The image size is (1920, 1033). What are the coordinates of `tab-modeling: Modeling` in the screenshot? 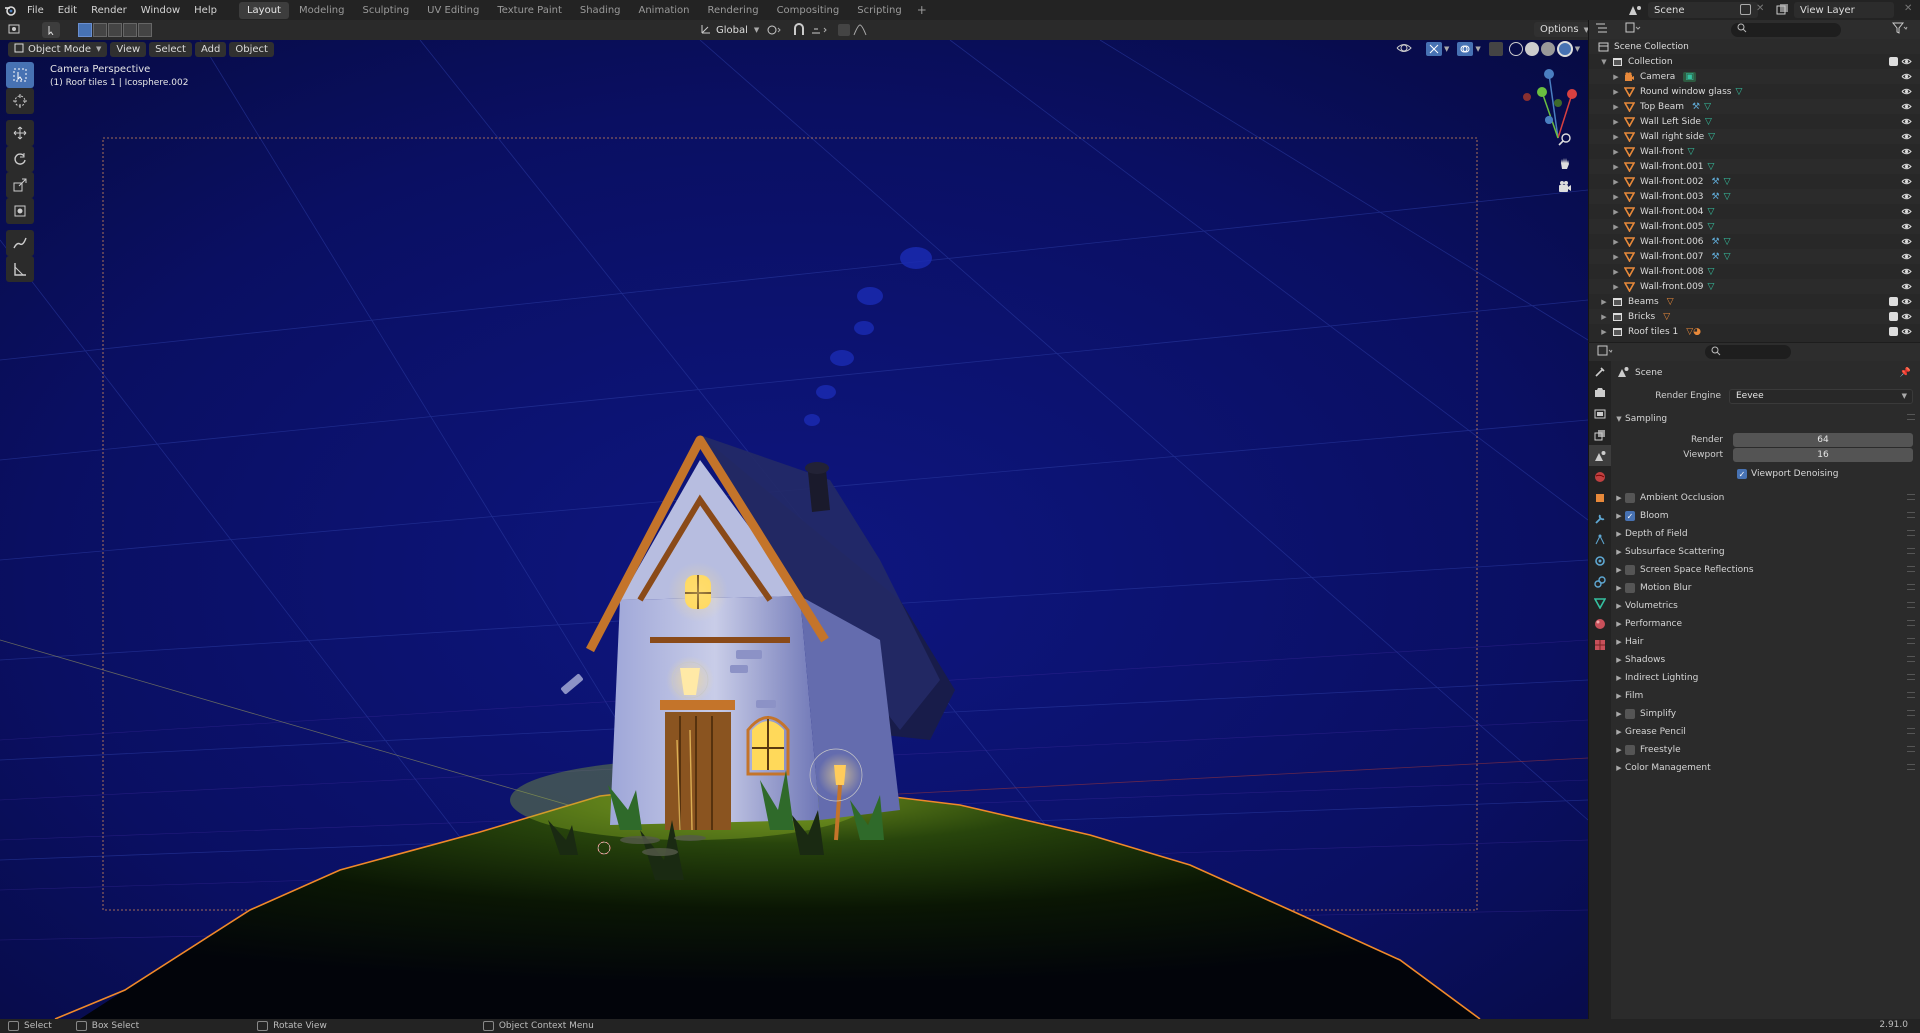 It's located at (322, 10).